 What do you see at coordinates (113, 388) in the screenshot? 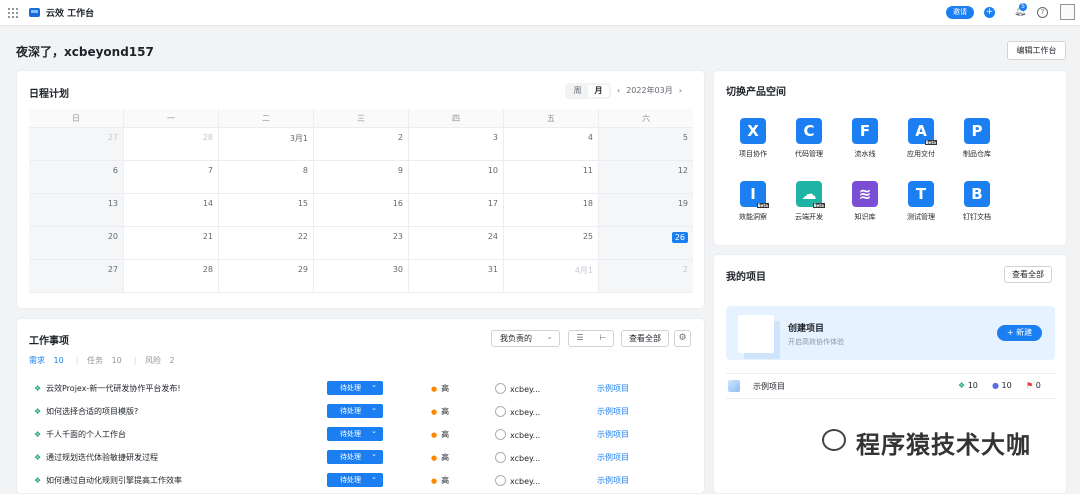
I see `task-name: 云效Projex-新一代研发协作平台发布!` at bounding box center [113, 388].